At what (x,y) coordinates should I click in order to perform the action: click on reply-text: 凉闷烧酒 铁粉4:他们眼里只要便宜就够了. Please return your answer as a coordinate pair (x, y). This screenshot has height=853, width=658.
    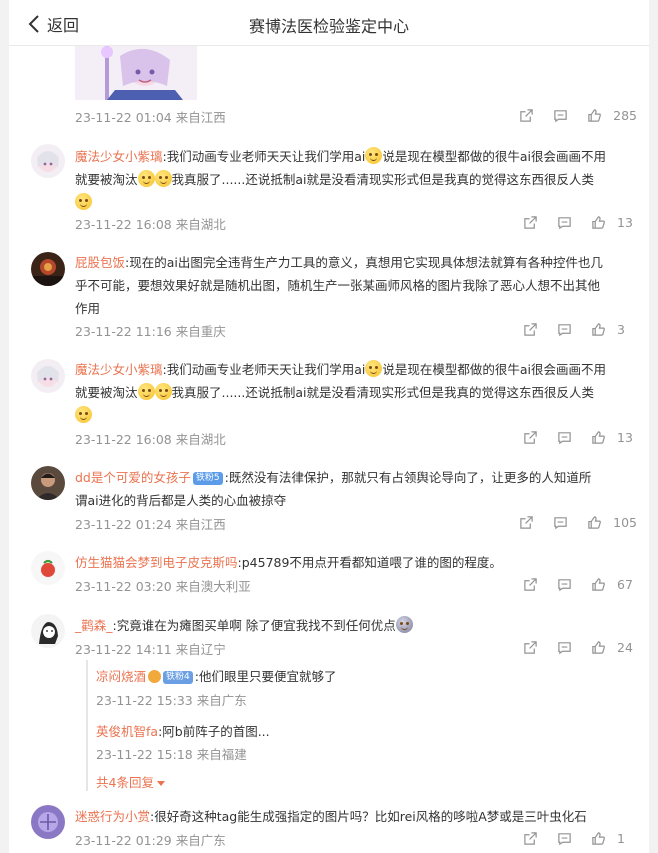
    Looking at the image, I should click on (216, 675).